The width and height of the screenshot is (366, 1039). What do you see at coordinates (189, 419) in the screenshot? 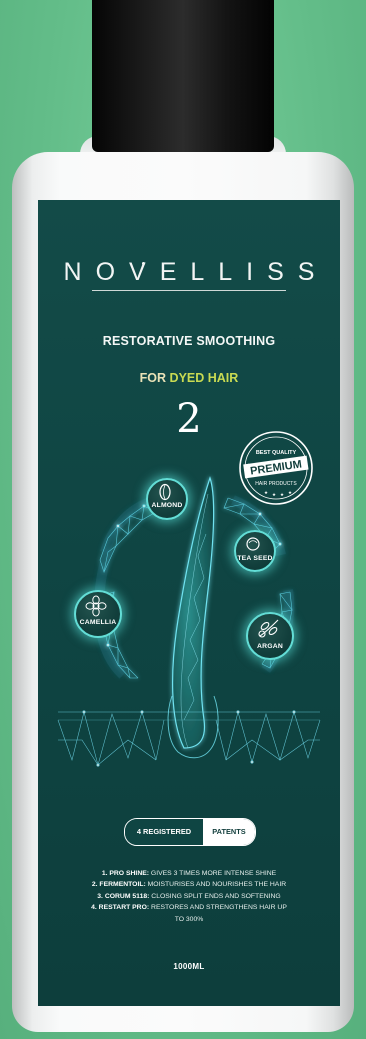
I see `step-number: 2` at bounding box center [189, 419].